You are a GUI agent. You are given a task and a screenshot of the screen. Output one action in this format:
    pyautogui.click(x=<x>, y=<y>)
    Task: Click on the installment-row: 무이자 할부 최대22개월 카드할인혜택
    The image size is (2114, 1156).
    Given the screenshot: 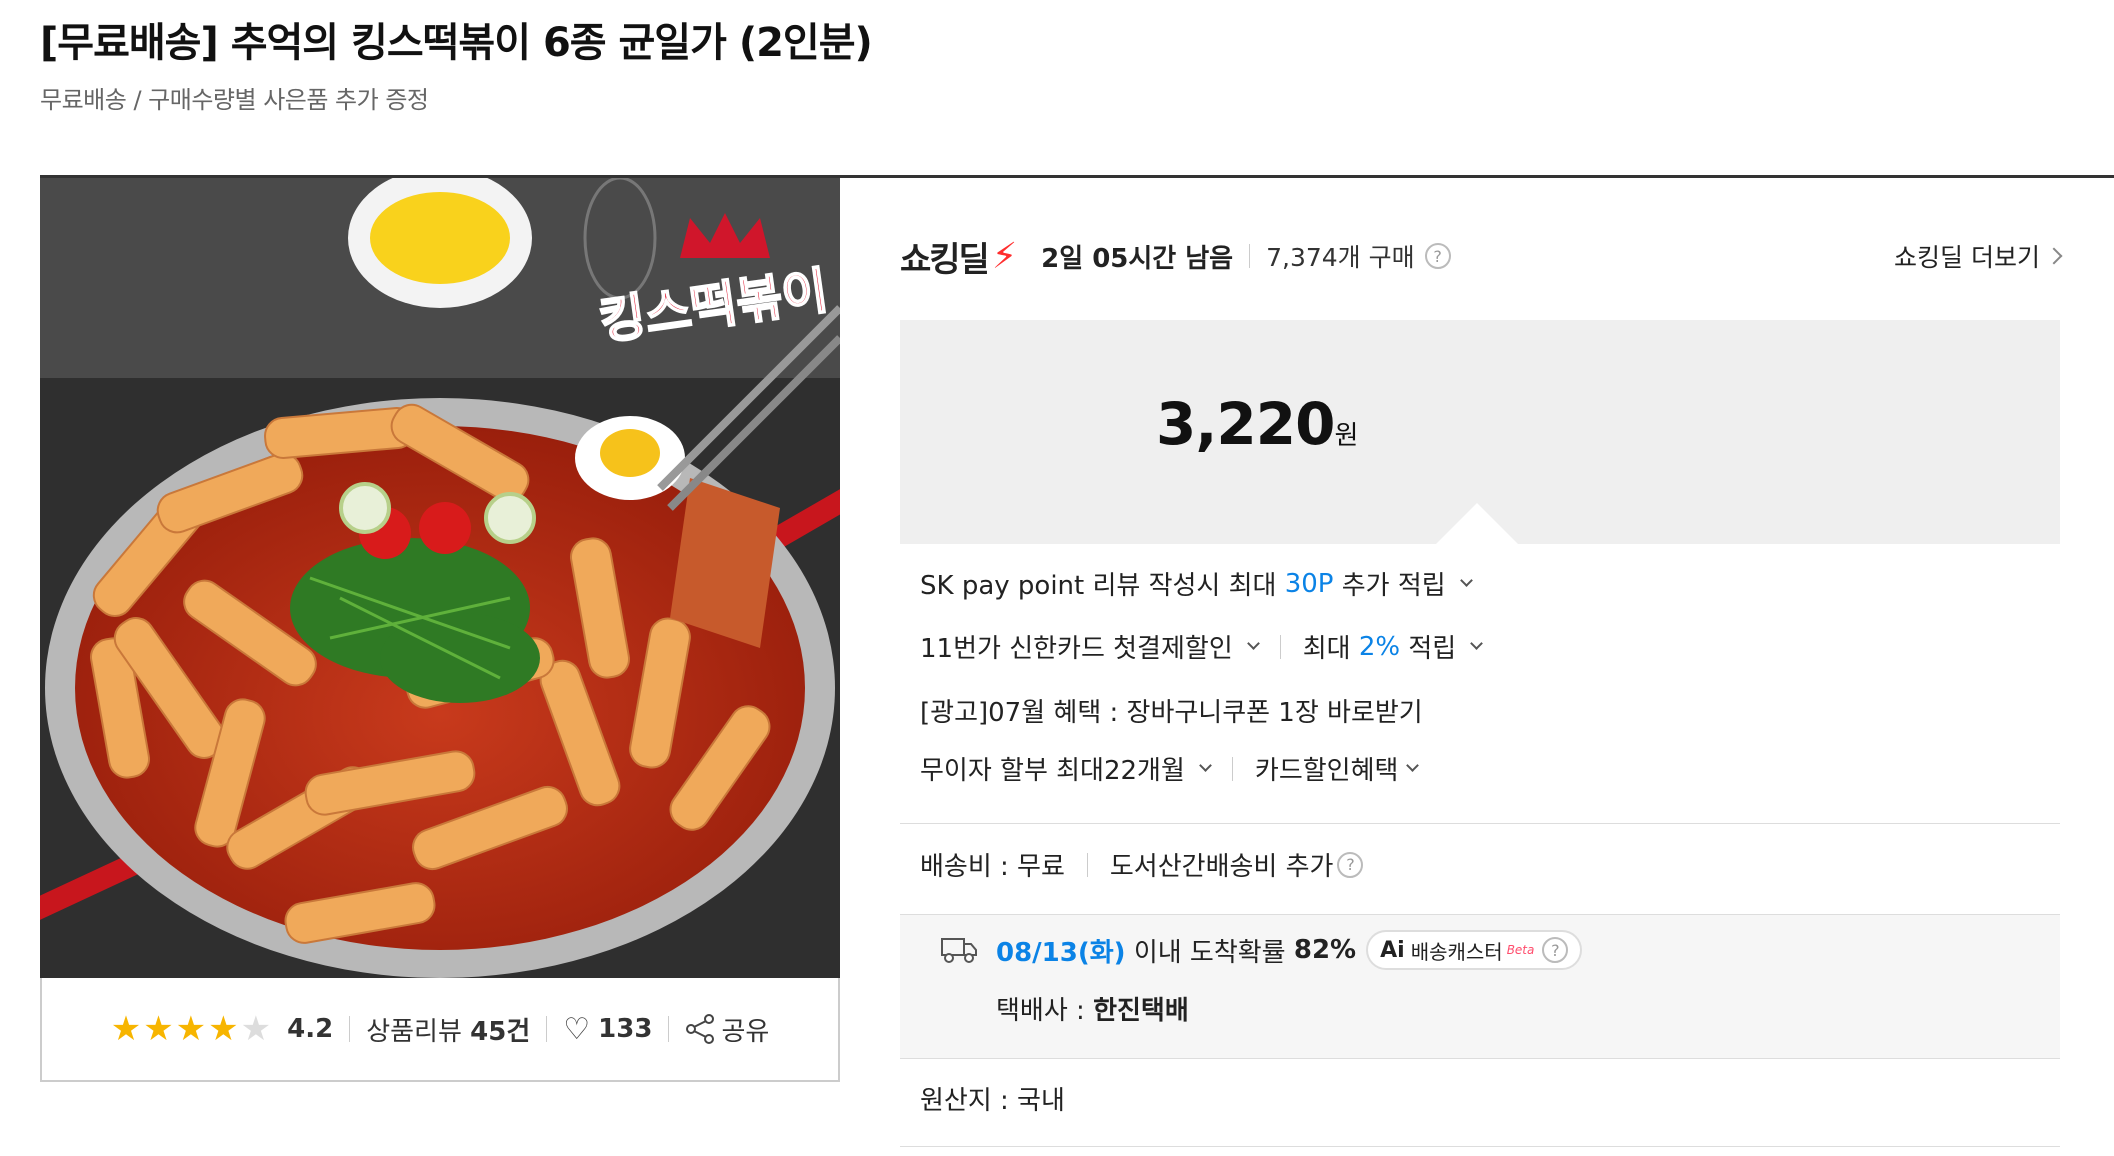 What is the action you would take?
    pyautogui.click(x=1170, y=768)
    